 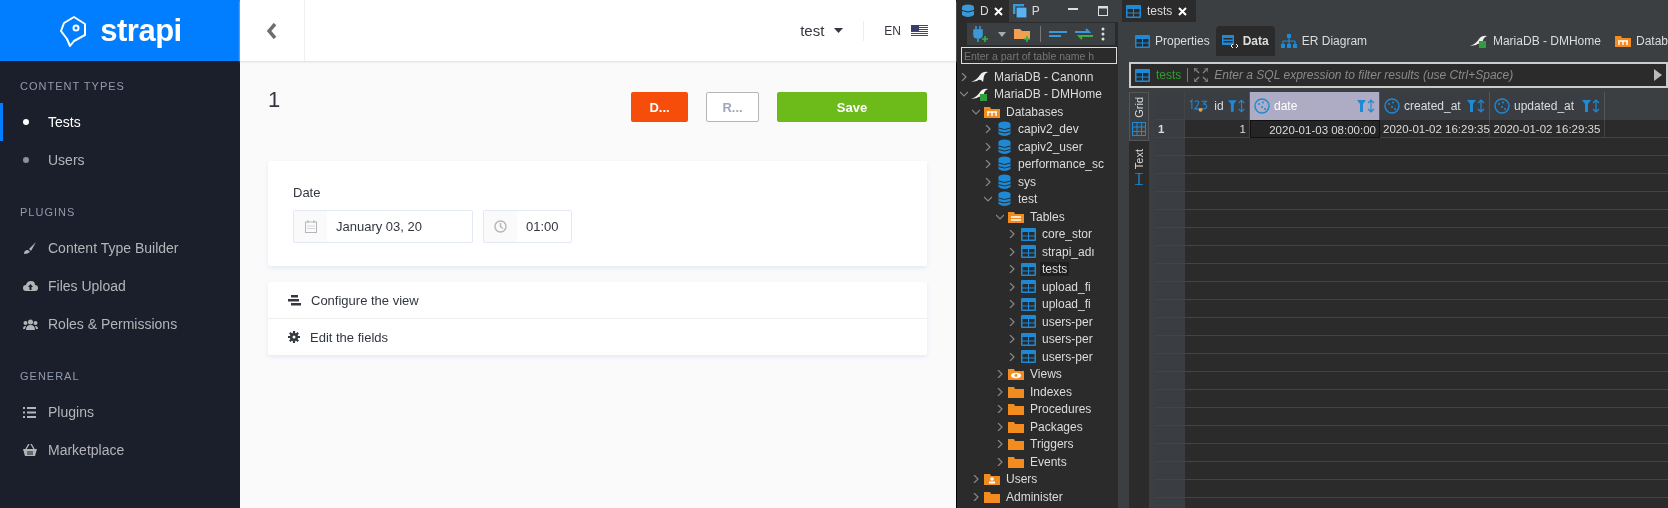 I want to click on tree-item: Users, so click(x=1022, y=479).